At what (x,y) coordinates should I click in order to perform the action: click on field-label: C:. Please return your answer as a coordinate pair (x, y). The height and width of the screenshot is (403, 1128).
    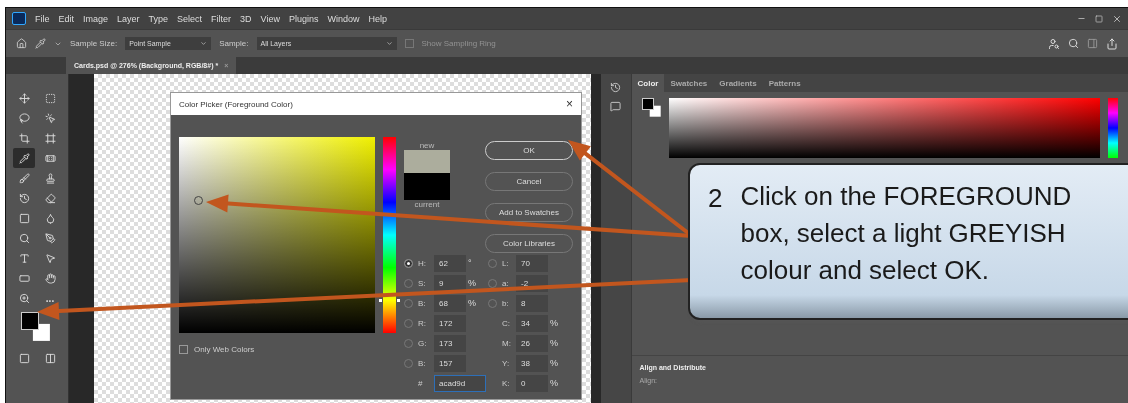
    Looking at the image, I should click on (506, 323).